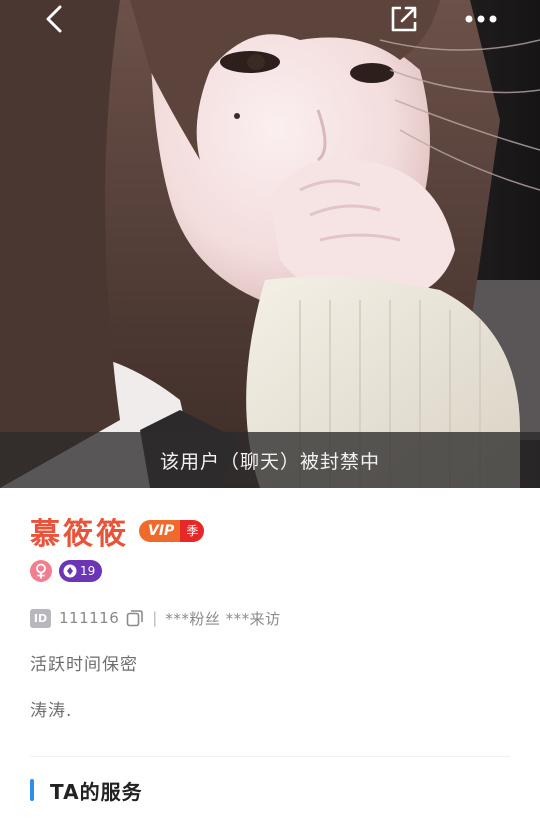  I want to click on vip-season-label: 季, so click(192, 531).